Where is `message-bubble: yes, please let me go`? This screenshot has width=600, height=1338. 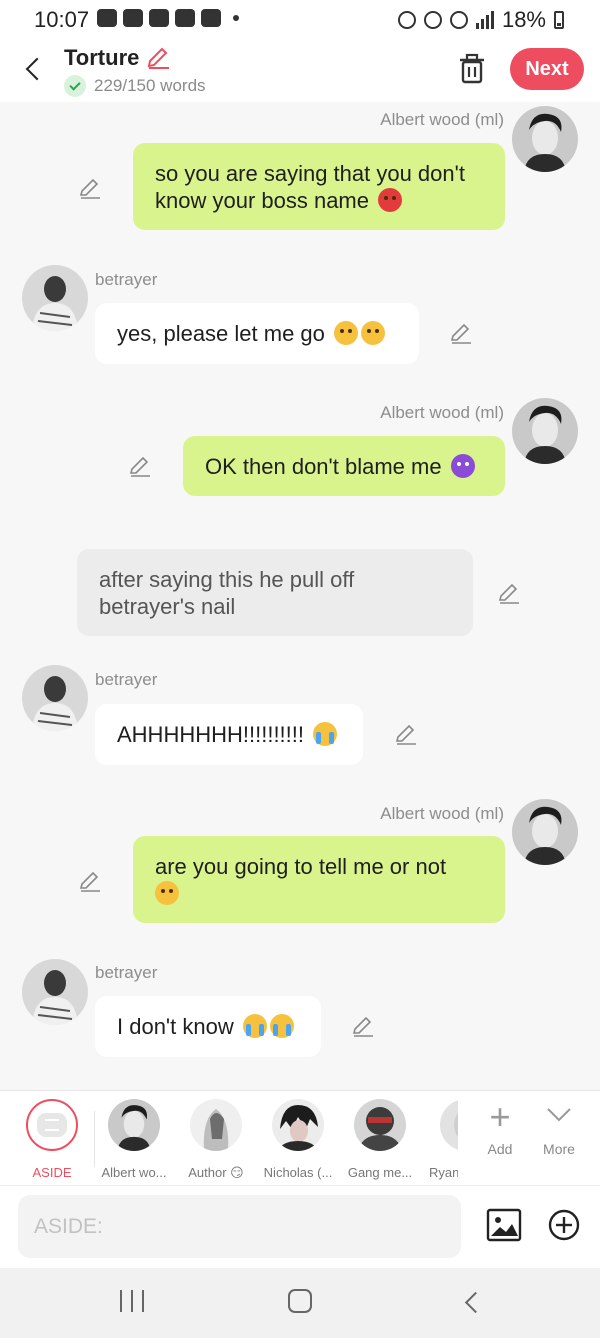
message-bubble: yes, please let me go is located at coordinates (257, 333).